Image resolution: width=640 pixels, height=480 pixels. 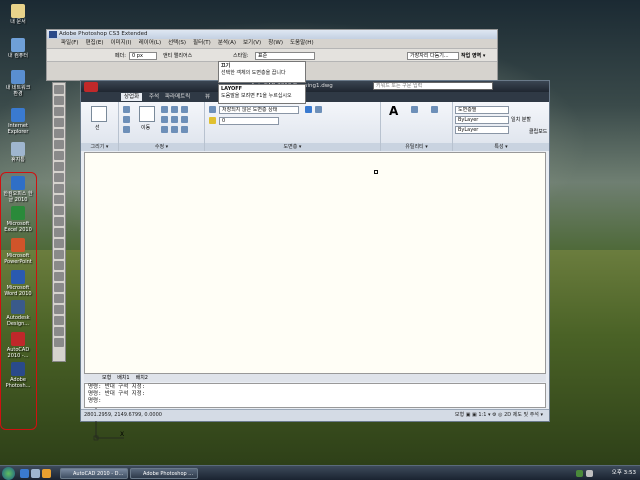 What do you see at coordinates (99, 114) in the screenshot?
I see `line-tool-icon` at bounding box center [99, 114].